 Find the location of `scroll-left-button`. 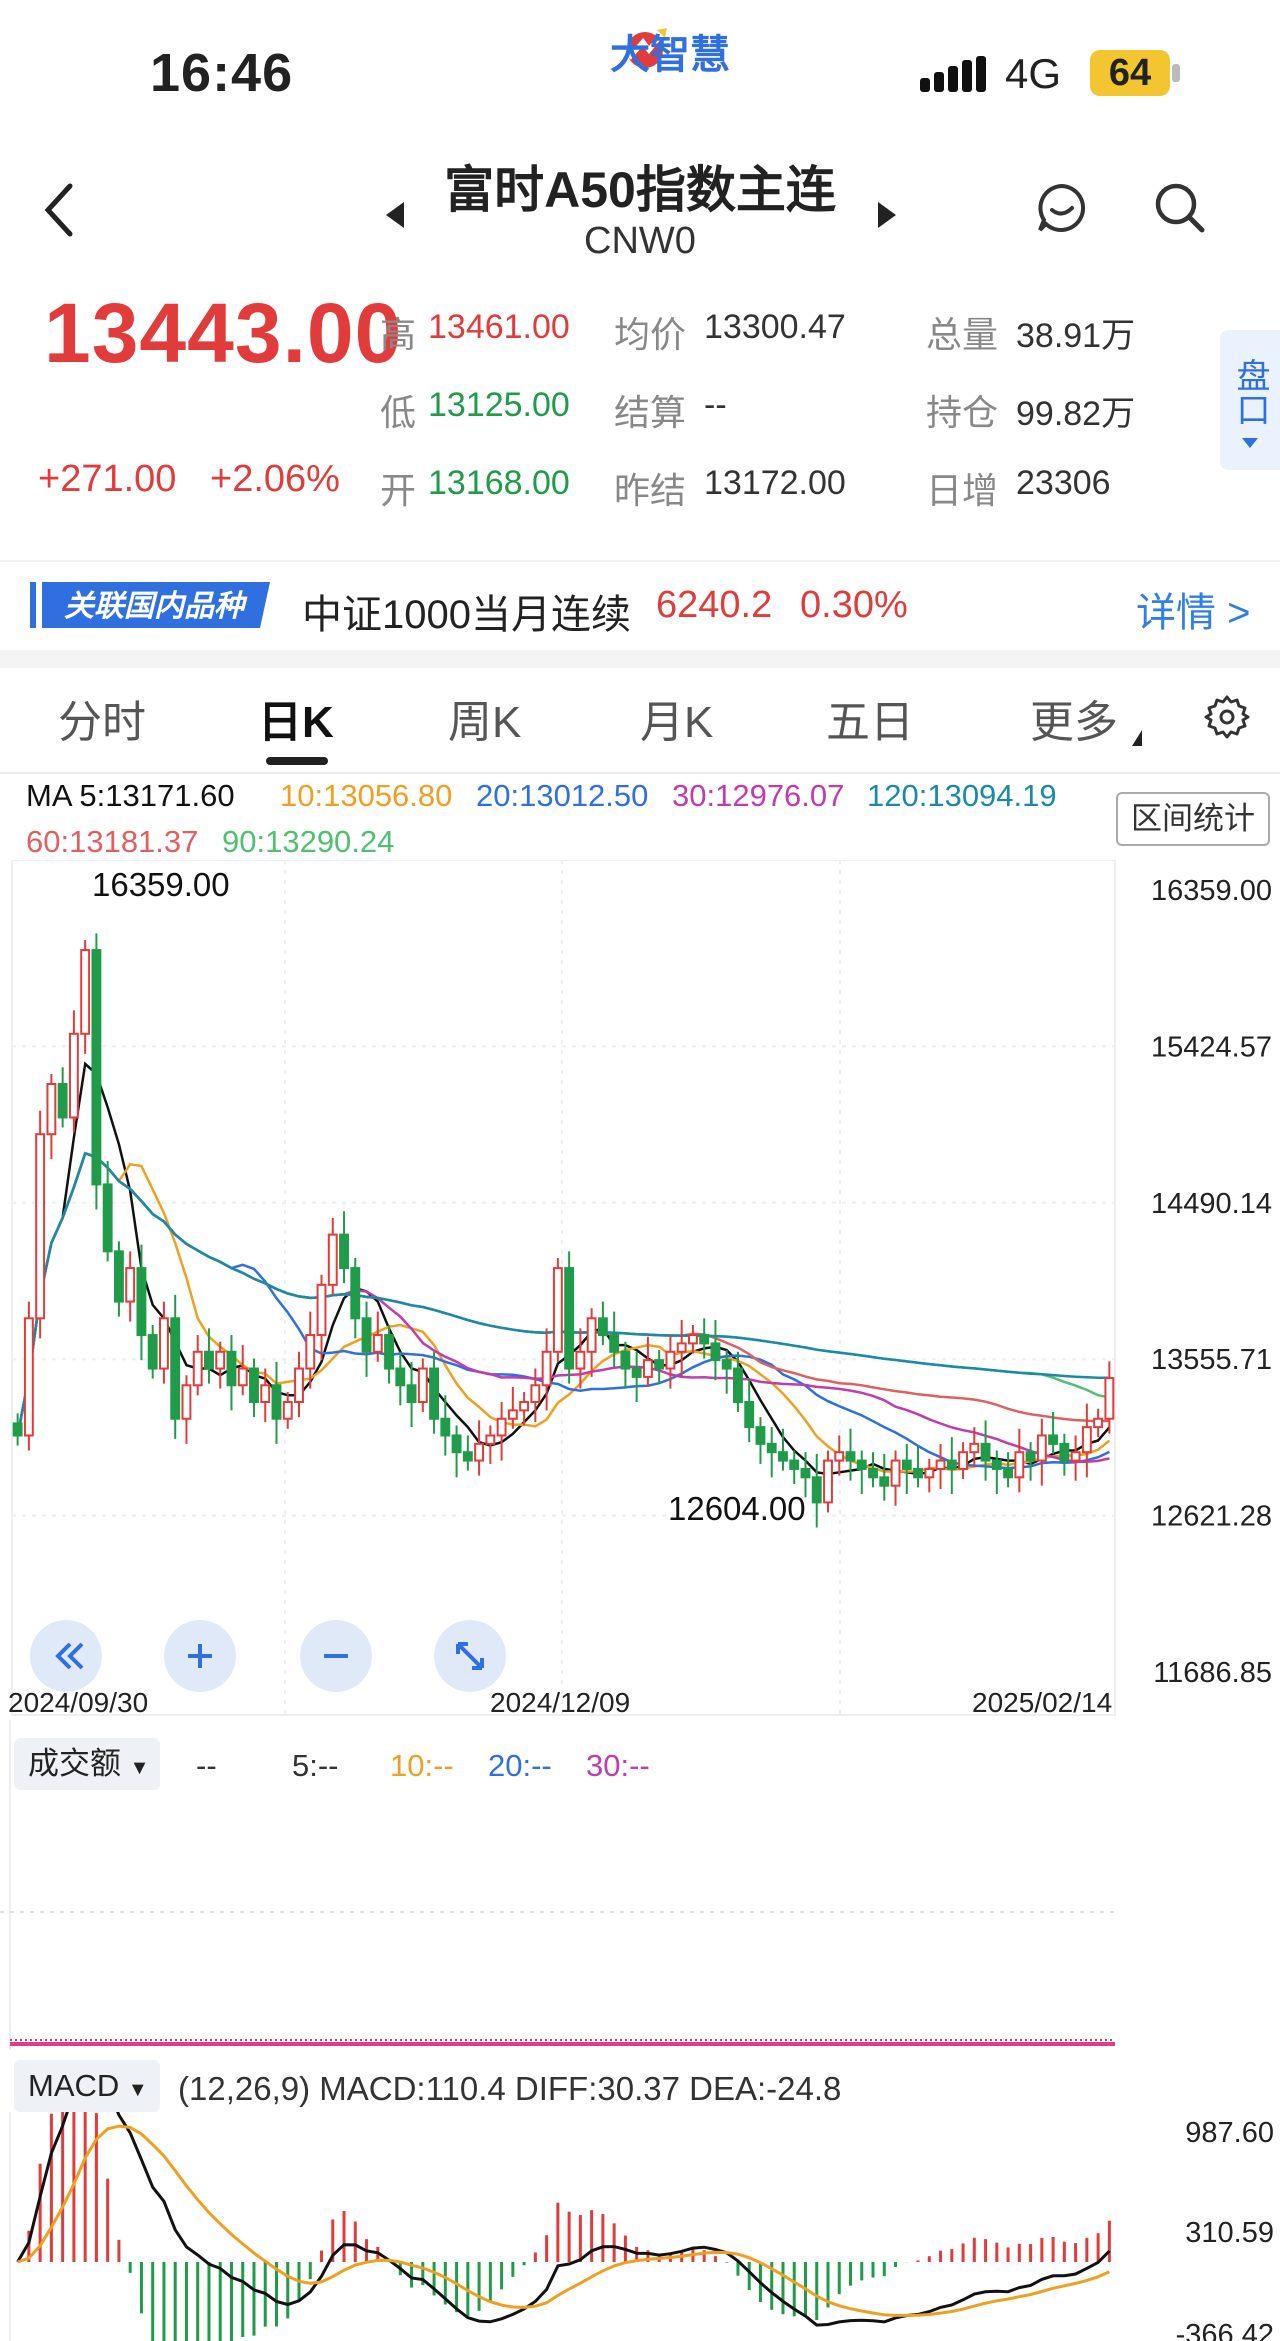

scroll-left-button is located at coordinates (66, 1656).